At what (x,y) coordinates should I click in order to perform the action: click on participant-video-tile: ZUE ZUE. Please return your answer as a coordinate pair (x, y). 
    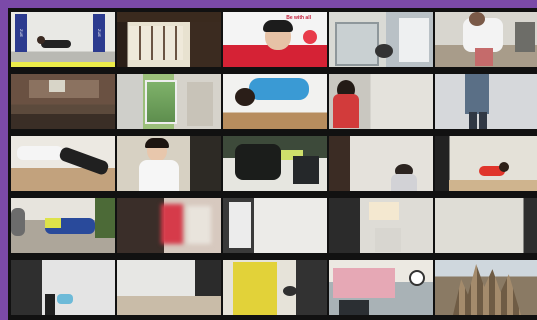
    Looking at the image, I should click on (63, 39).